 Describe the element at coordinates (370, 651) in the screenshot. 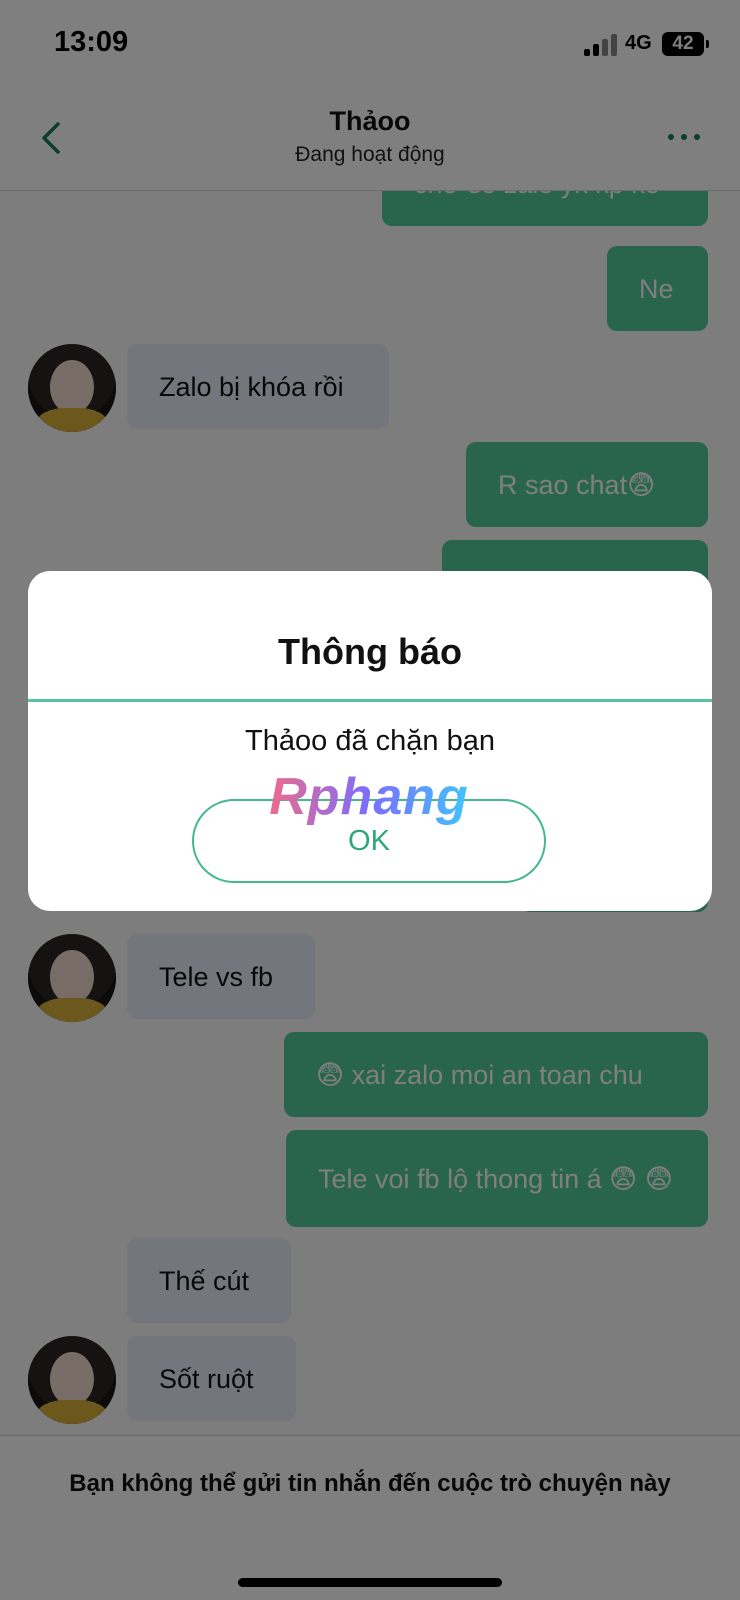

I see `dialog-title: Thông báo` at that location.